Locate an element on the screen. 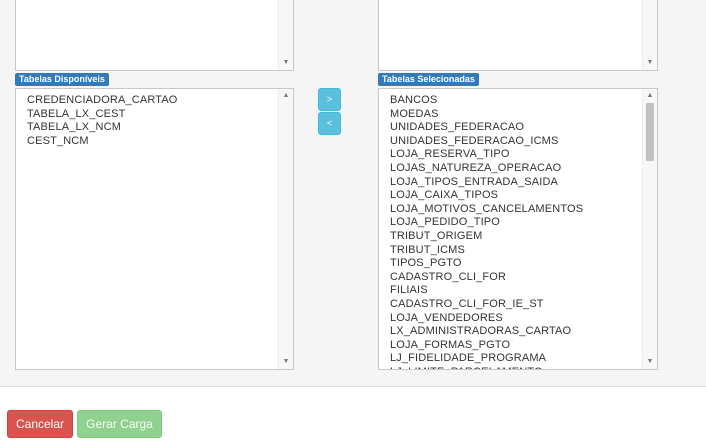 The width and height of the screenshot is (706, 444). list-item: CADASTRO_CLI_FOR_IE_ST is located at coordinates (515, 305).